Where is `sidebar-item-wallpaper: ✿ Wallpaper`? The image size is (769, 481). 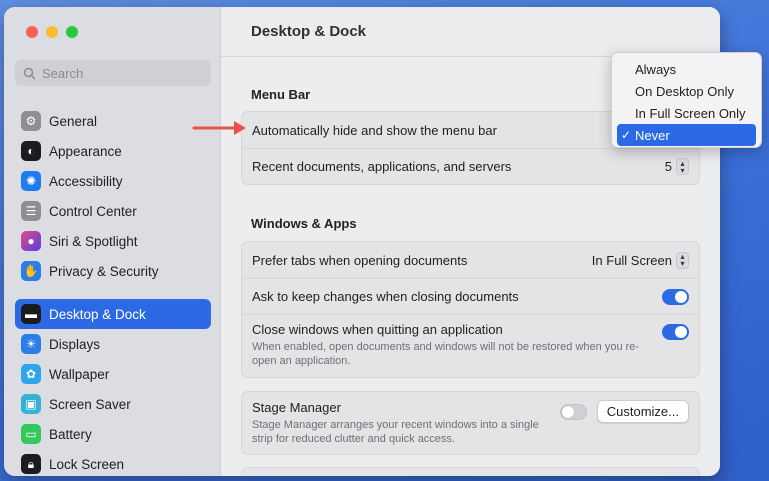 sidebar-item-wallpaper: ✿ Wallpaper is located at coordinates (113, 374).